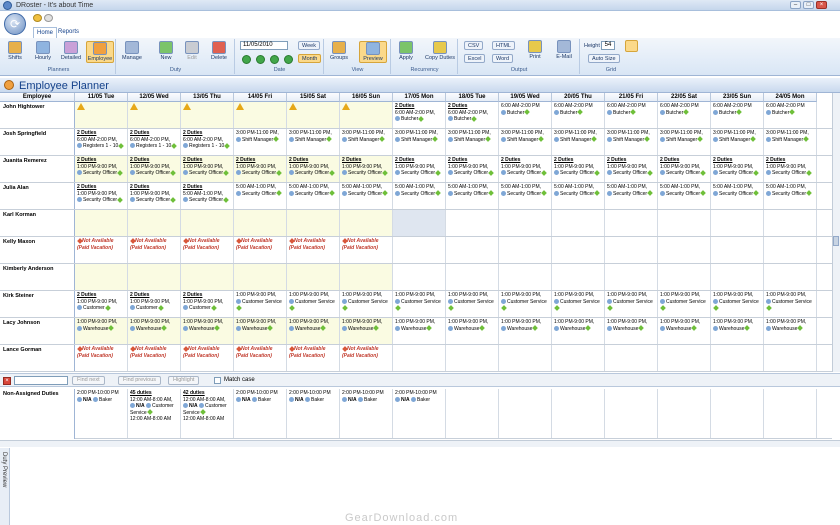 The height and width of the screenshot is (525, 840). What do you see at coordinates (564, 50) in the screenshot?
I see `email-button: E-Mail` at bounding box center [564, 50].